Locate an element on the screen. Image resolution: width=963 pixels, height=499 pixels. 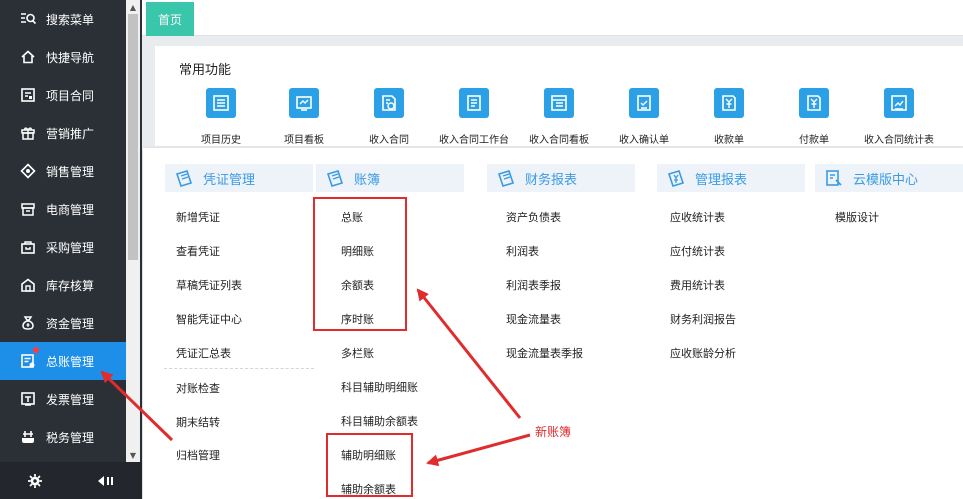
tax-icon is located at coordinates (28, 437).